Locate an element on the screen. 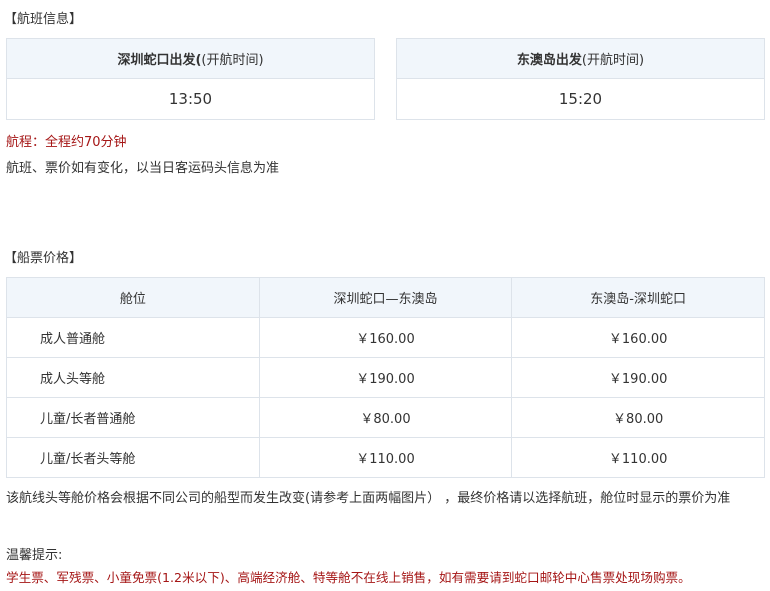  table-row: 儿童/长者普通舱 ￥80.00 ￥80.00 is located at coordinates (385, 417).